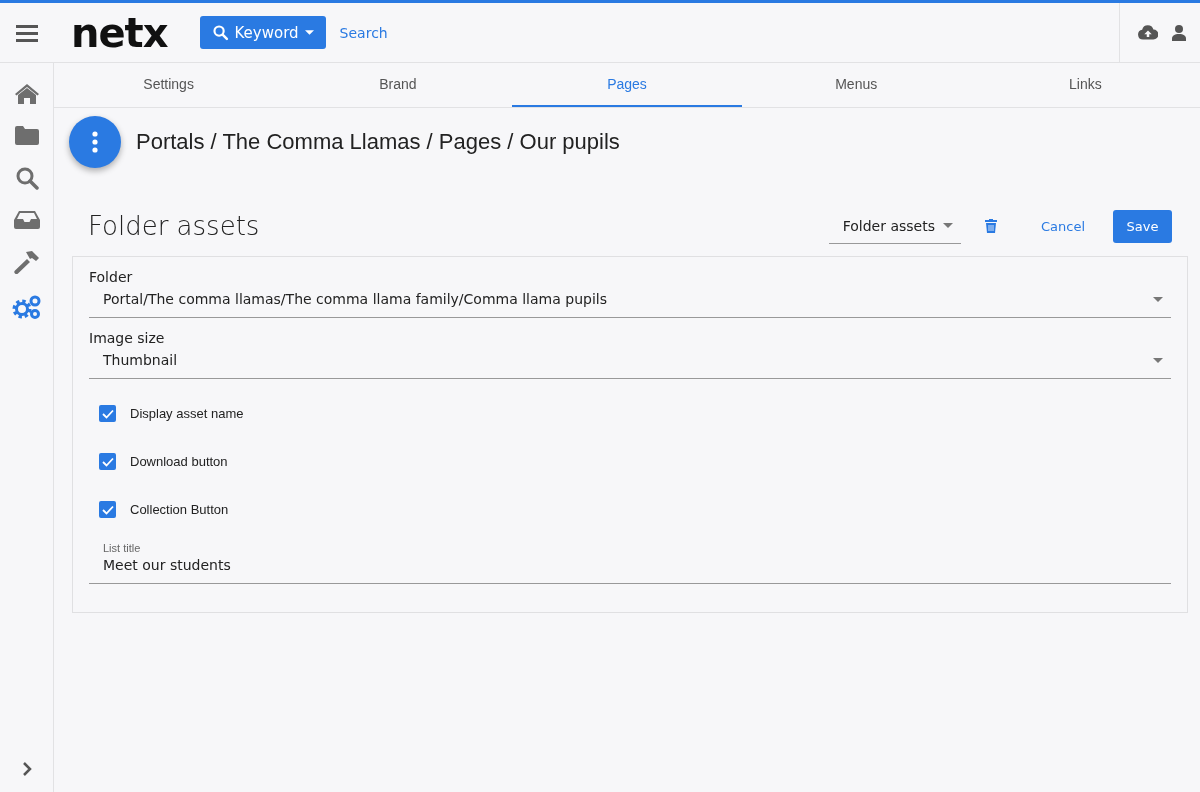 This screenshot has height=792, width=1200. What do you see at coordinates (26, 135) in the screenshot?
I see `folder-icon` at bounding box center [26, 135].